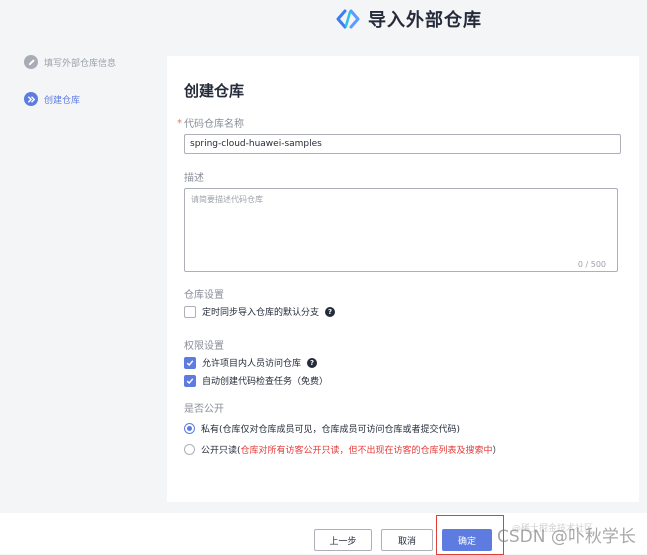 The width and height of the screenshot is (647, 555). I want to click on permission-settings-label: 权限设置, so click(204, 346).